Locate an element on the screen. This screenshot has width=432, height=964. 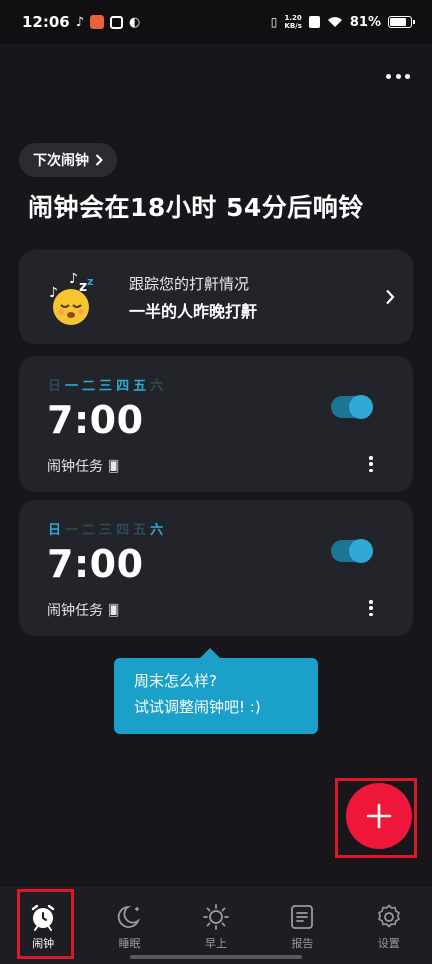
tooltip-line1: 周末怎么样? is located at coordinates (175, 681).